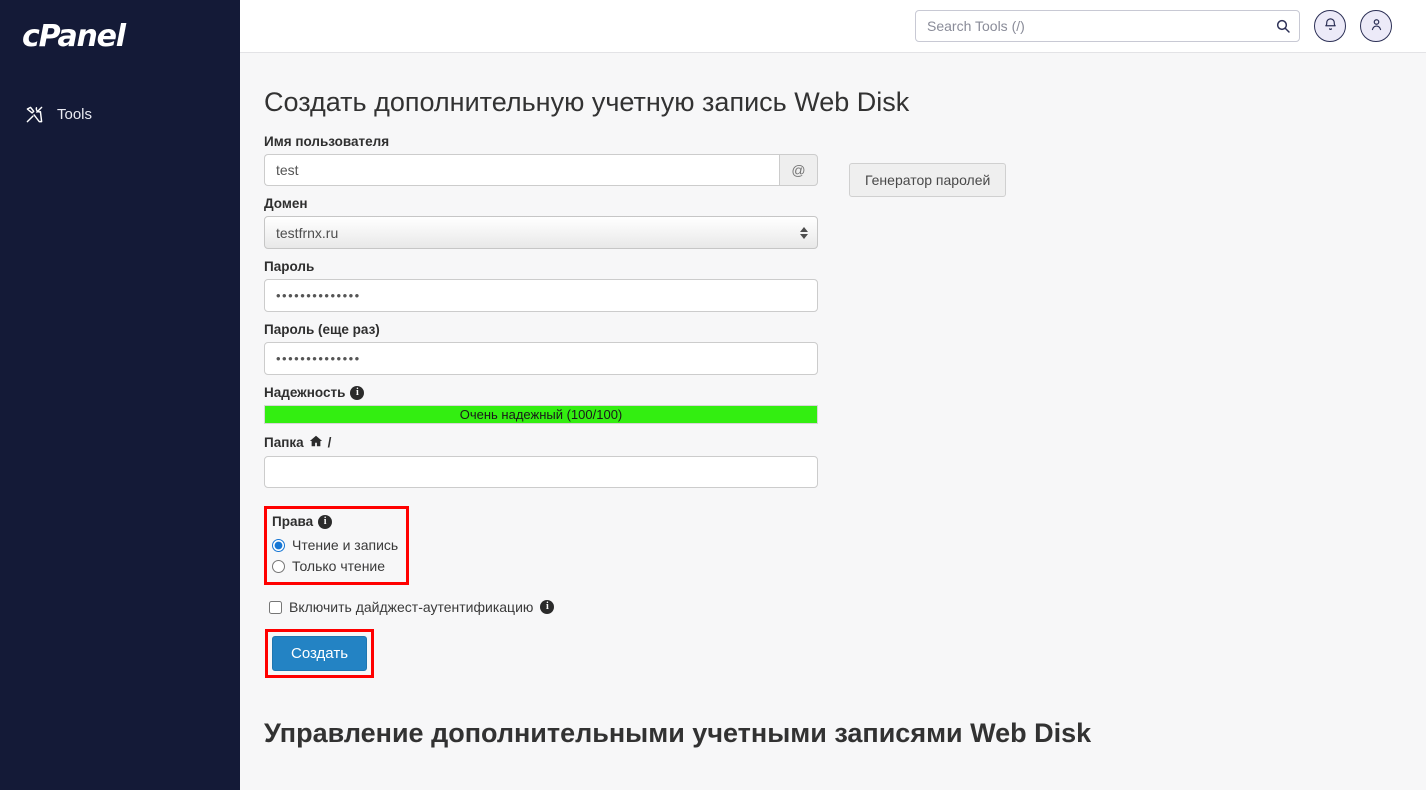  Describe the element at coordinates (293, 522) in the screenshot. I see `permissions-label-text: Права` at that location.